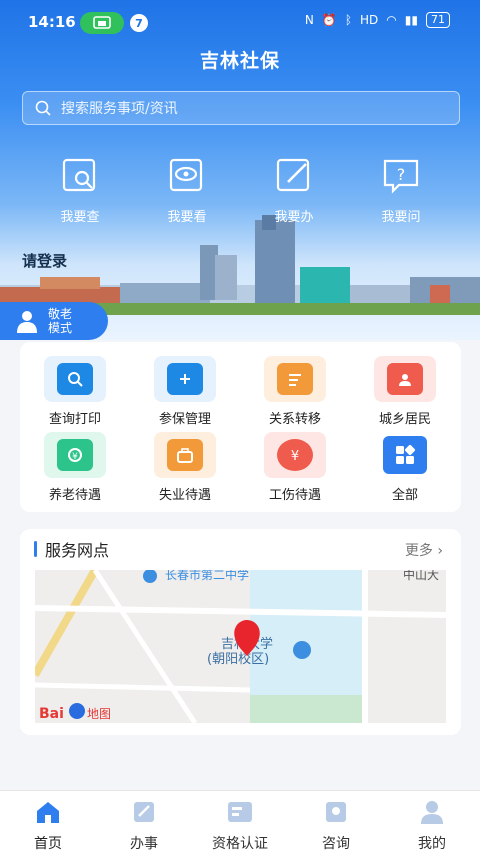 This screenshot has height=853, width=480. What do you see at coordinates (185, 455) in the screenshot?
I see `unemployment-bag-icon` at bounding box center [185, 455].